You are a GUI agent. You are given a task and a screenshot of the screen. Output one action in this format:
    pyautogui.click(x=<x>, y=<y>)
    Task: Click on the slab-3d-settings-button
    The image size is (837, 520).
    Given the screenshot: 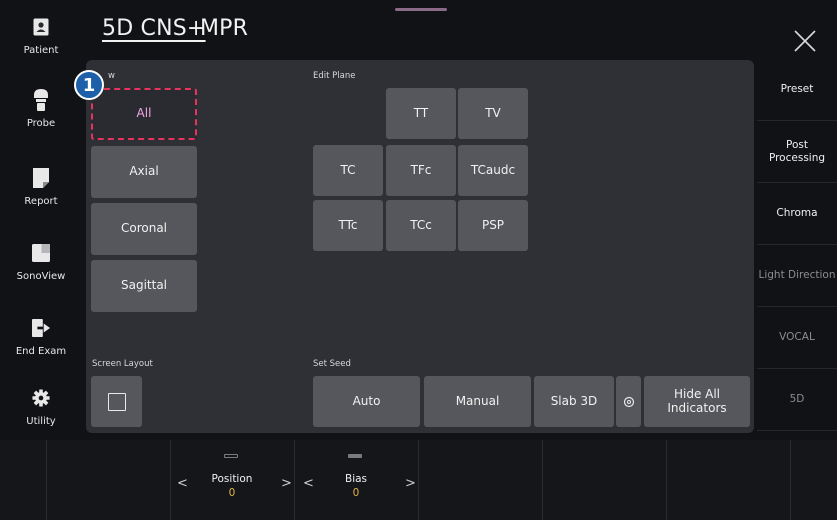 What is the action you would take?
    pyautogui.click(x=628, y=401)
    